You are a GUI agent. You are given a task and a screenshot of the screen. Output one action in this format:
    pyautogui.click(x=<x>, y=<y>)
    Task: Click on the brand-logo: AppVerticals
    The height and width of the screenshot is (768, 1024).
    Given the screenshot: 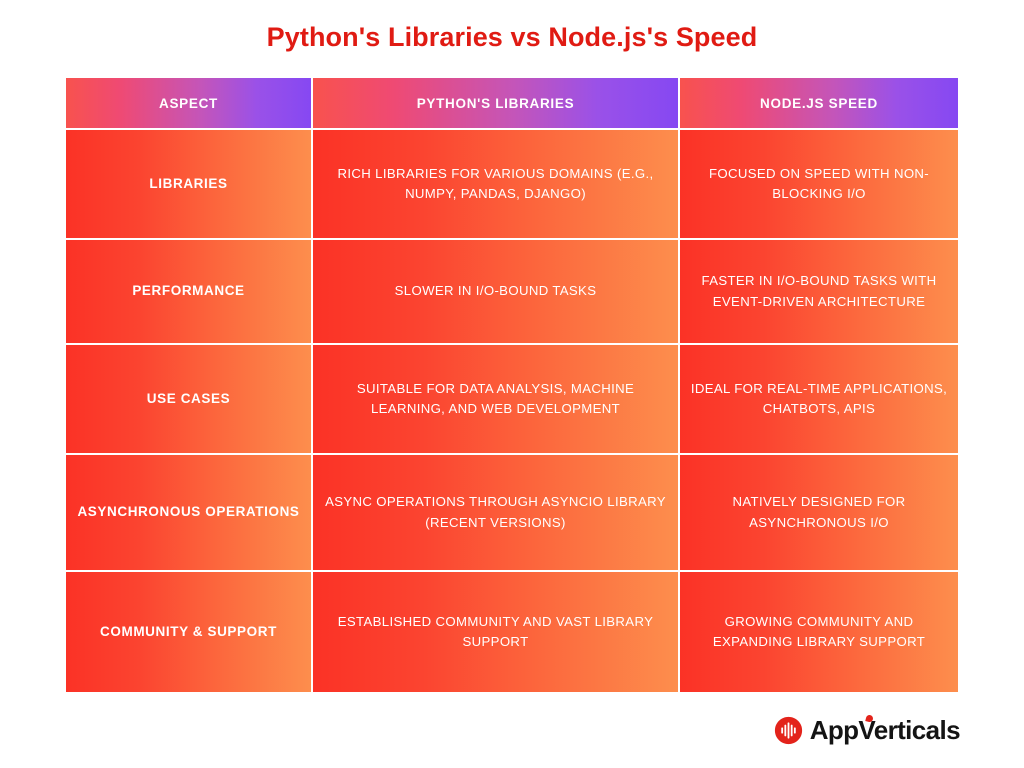 What is the action you would take?
    pyautogui.click(x=867, y=730)
    